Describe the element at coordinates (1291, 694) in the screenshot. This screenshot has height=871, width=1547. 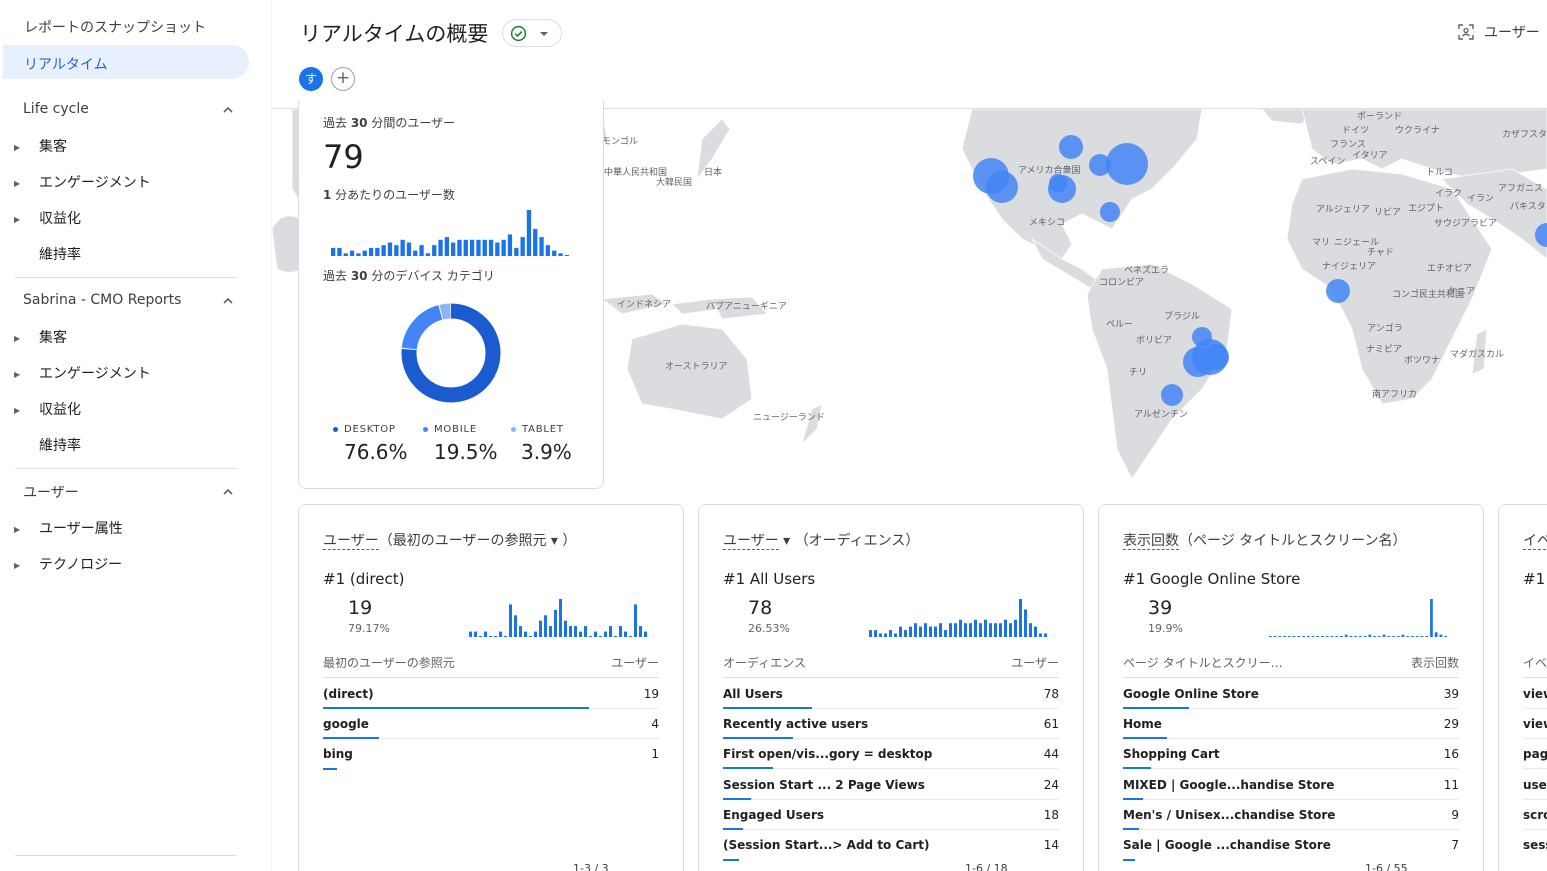
I see `table-row: Google Online Store 39` at that location.